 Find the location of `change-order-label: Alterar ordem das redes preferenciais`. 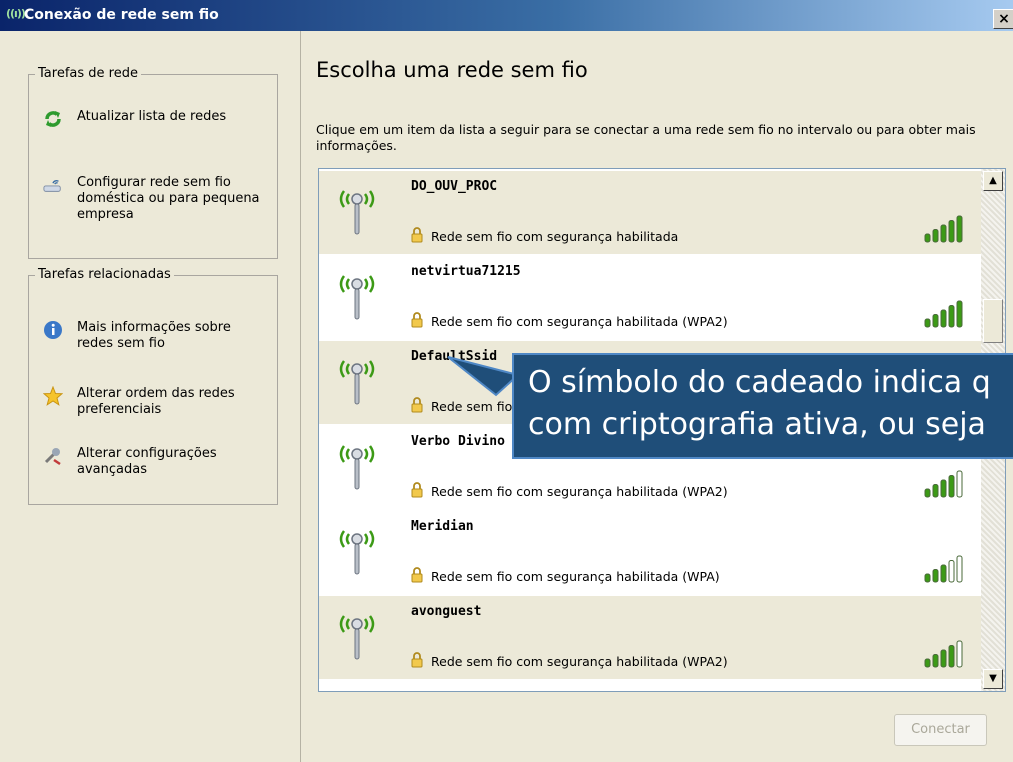

change-order-label: Alterar ordem das redes preferenciais is located at coordinates (156, 401).